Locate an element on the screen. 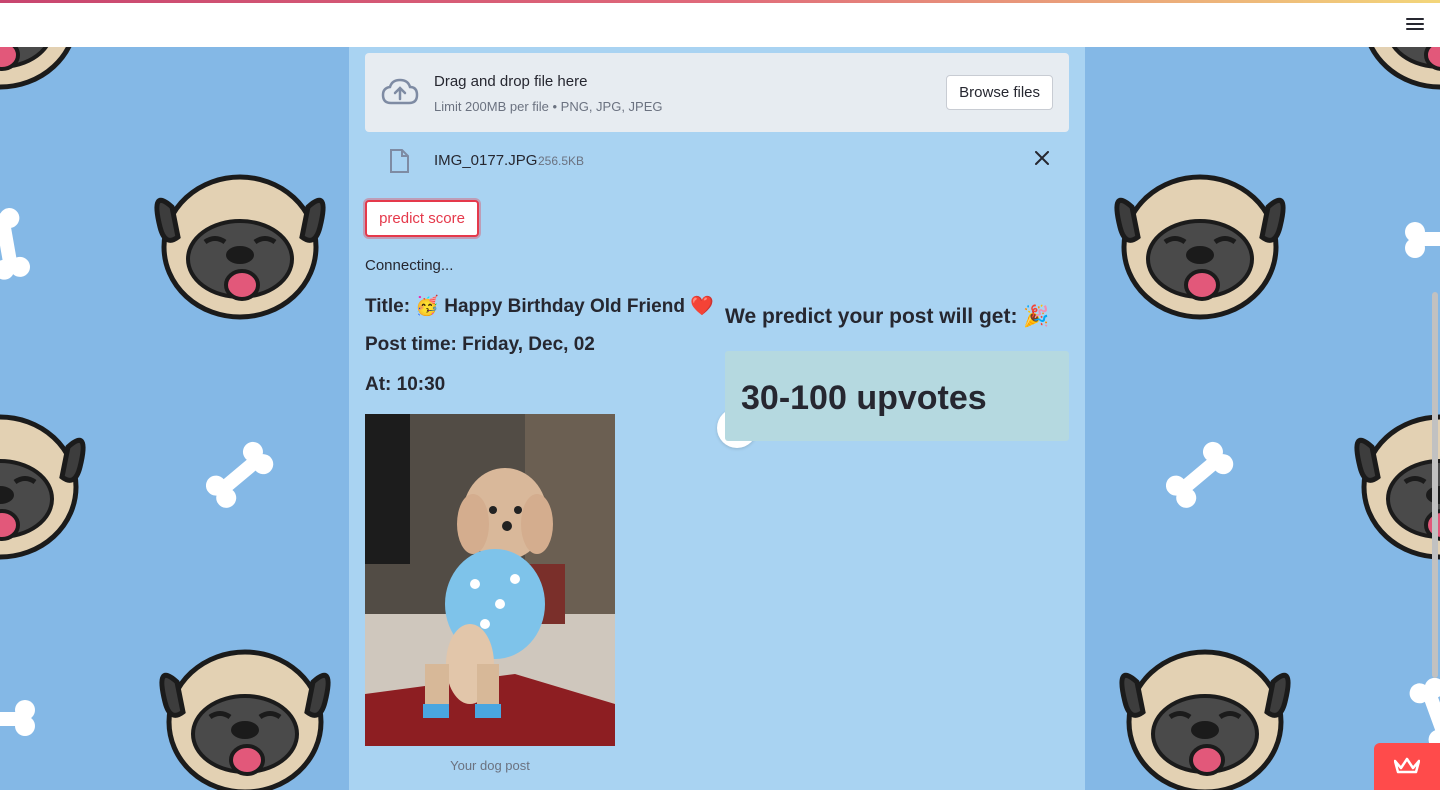 This screenshot has width=1440, height=790. prediction-result-box: 30-100 upvotes is located at coordinates (897, 396).